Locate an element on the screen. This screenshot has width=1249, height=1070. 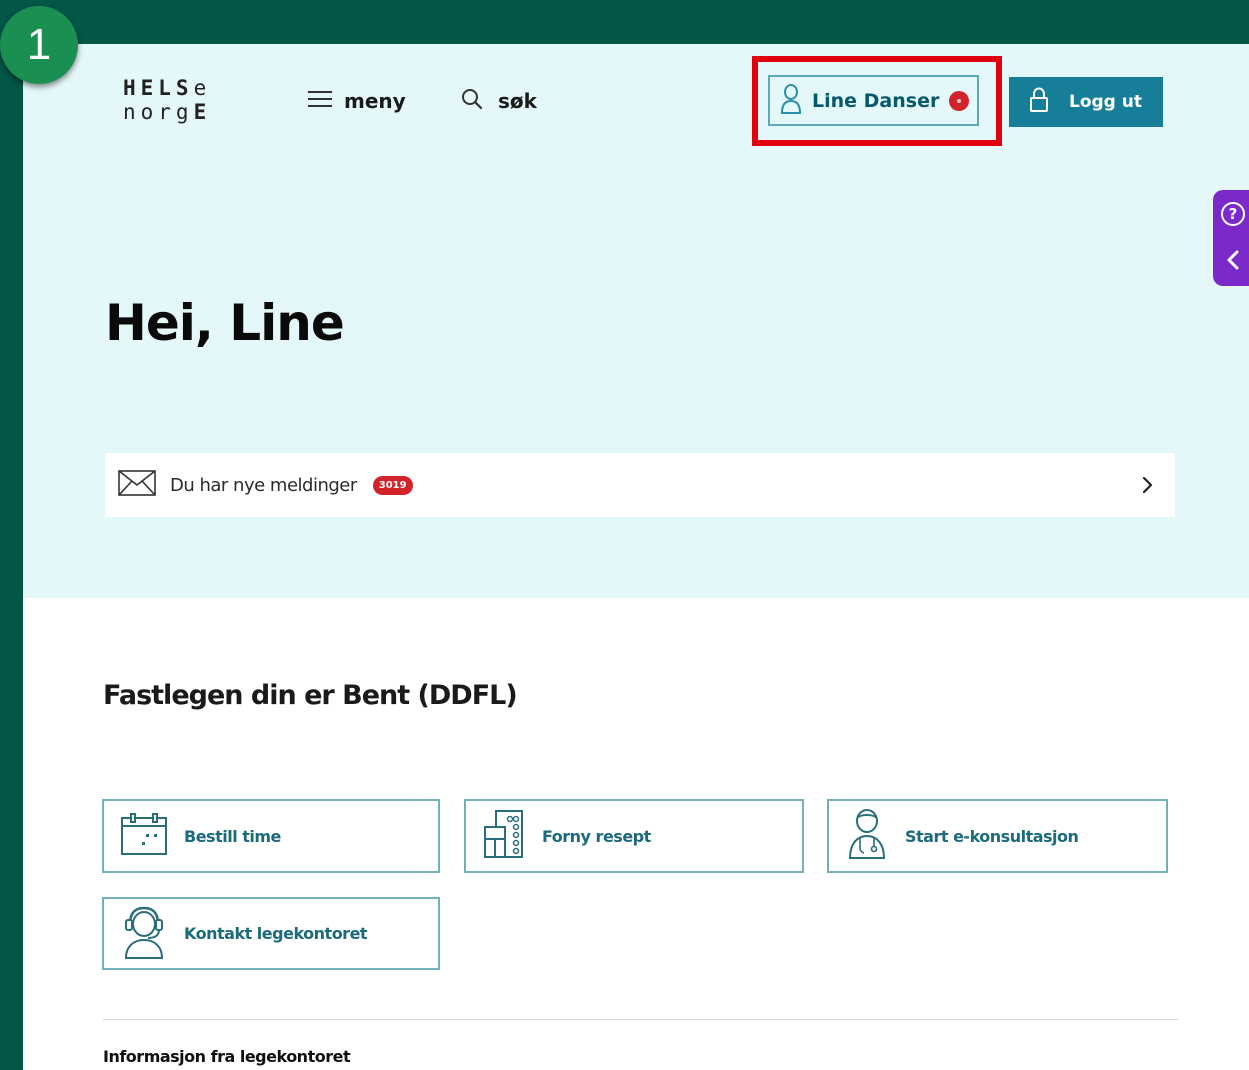
help-icon: ? is located at coordinates (1233, 214).